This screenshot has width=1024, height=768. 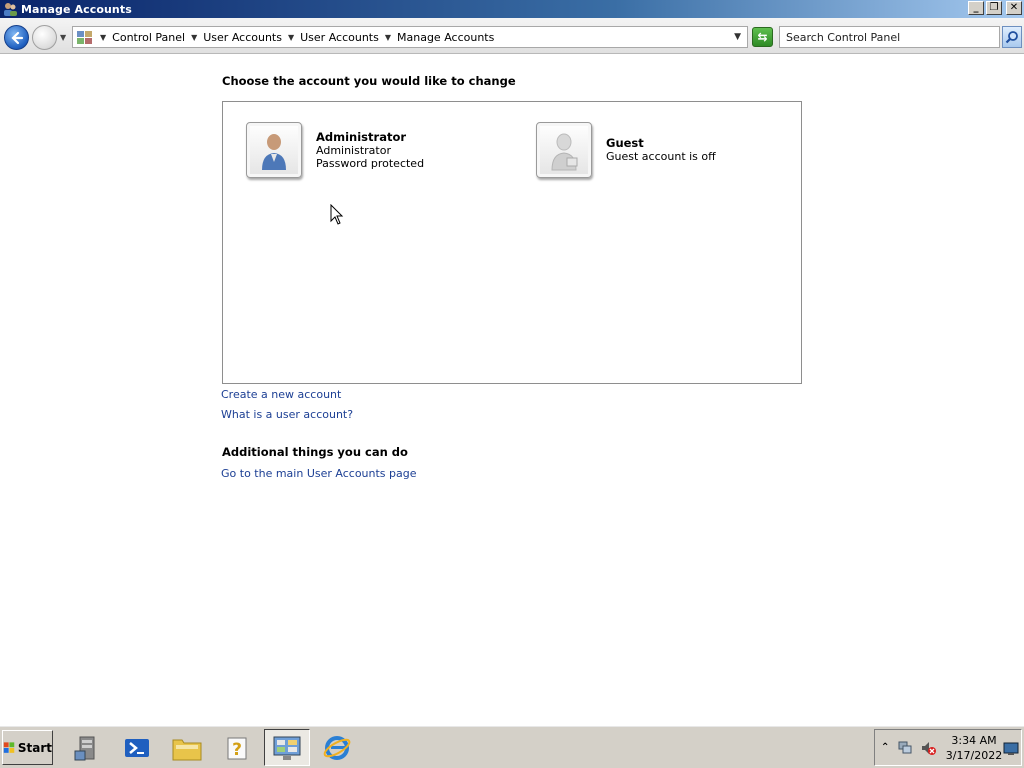 I want to click on file-explorer-taskbar-button, so click(x=187, y=747).